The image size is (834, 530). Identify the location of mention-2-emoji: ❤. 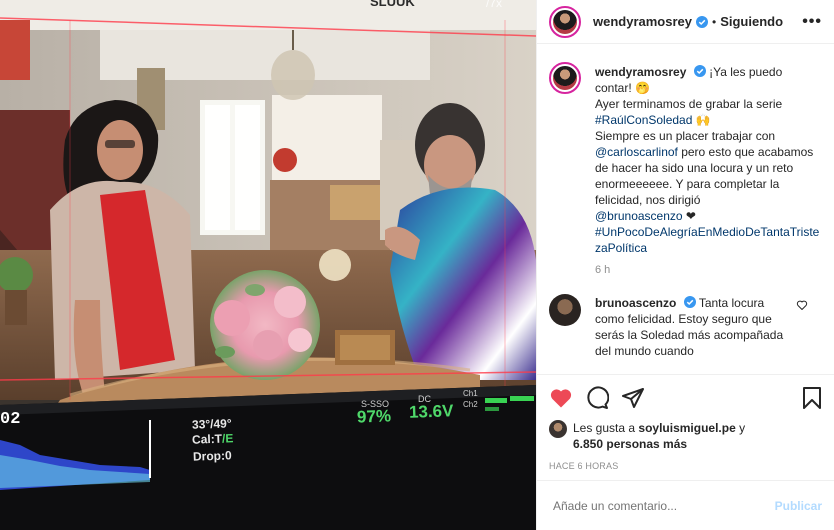
(689, 216).